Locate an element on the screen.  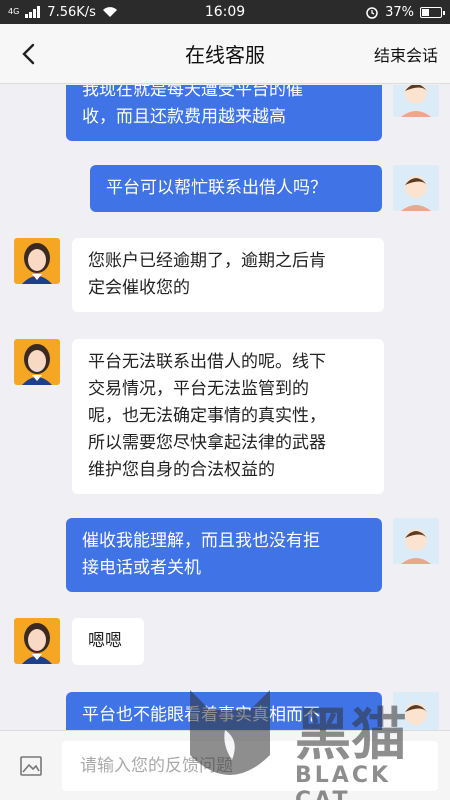
chevron-left-icon is located at coordinates (28, 53).